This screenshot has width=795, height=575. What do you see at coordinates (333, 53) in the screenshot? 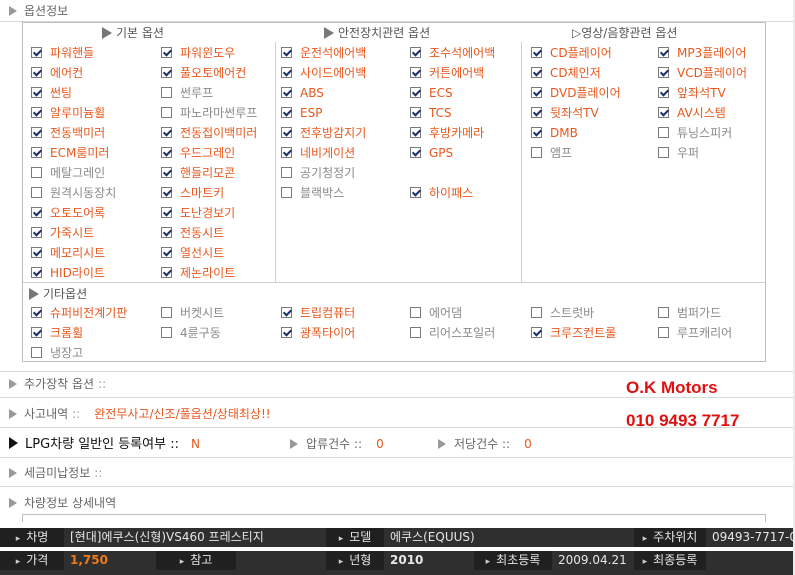
I see `option-label: 운전석에어백` at bounding box center [333, 53].